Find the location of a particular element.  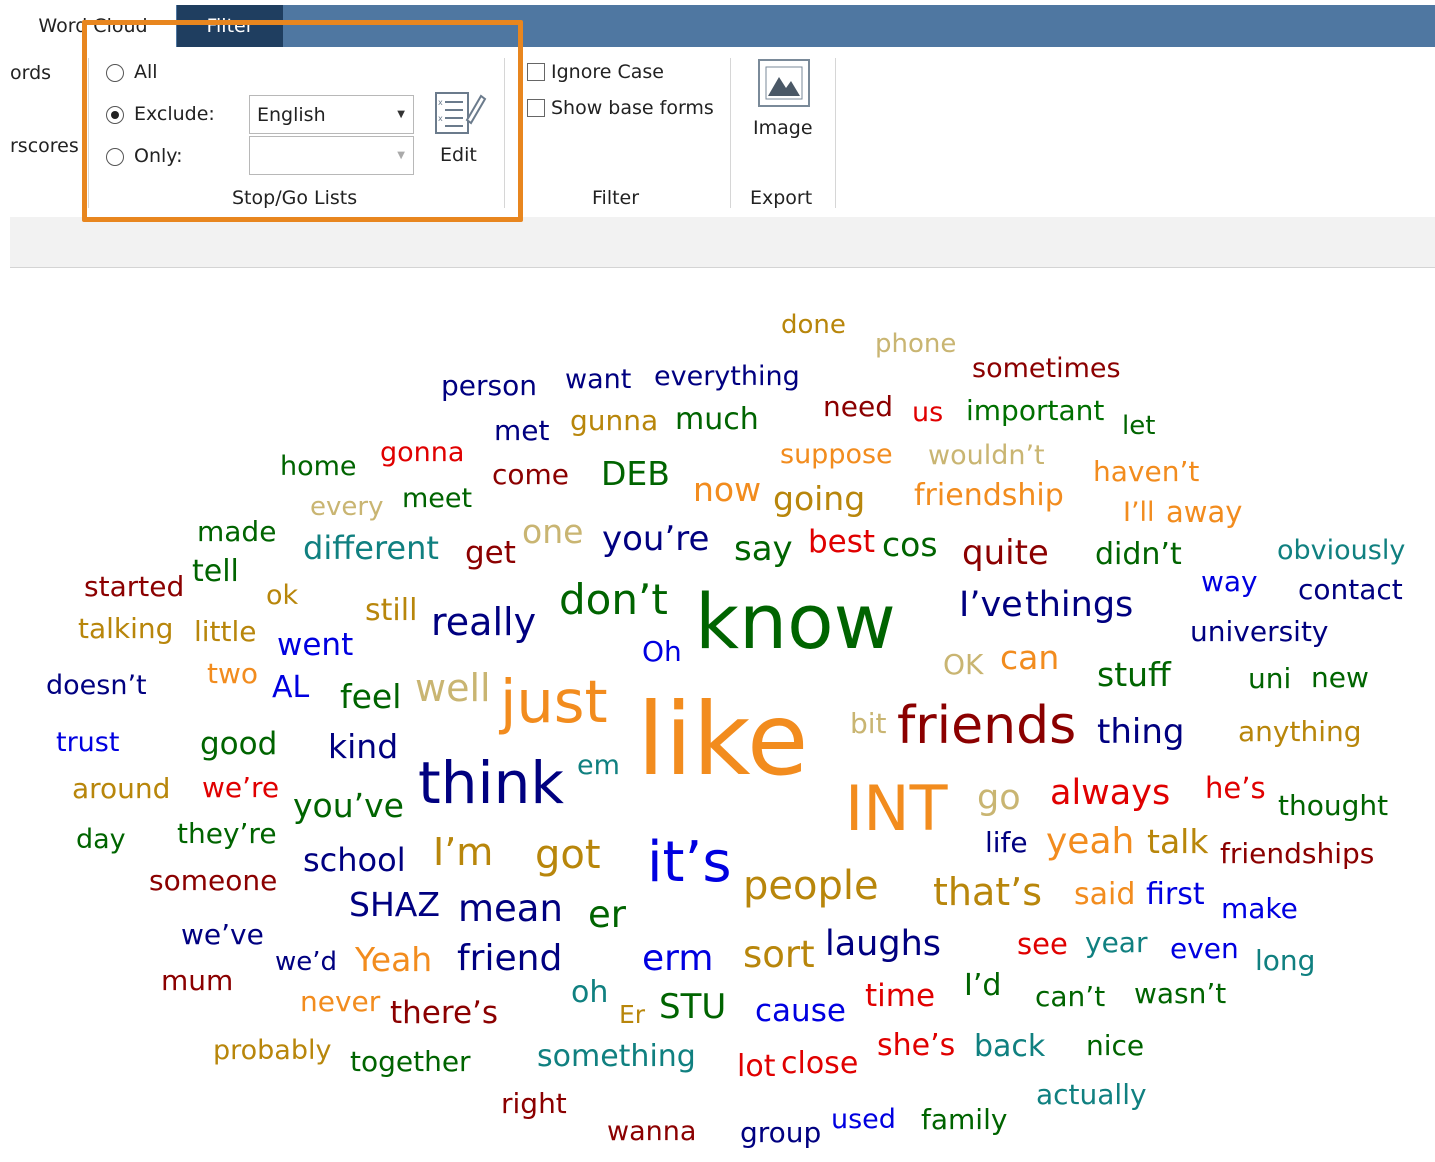

cloud-word: met is located at coordinates (521, 431).